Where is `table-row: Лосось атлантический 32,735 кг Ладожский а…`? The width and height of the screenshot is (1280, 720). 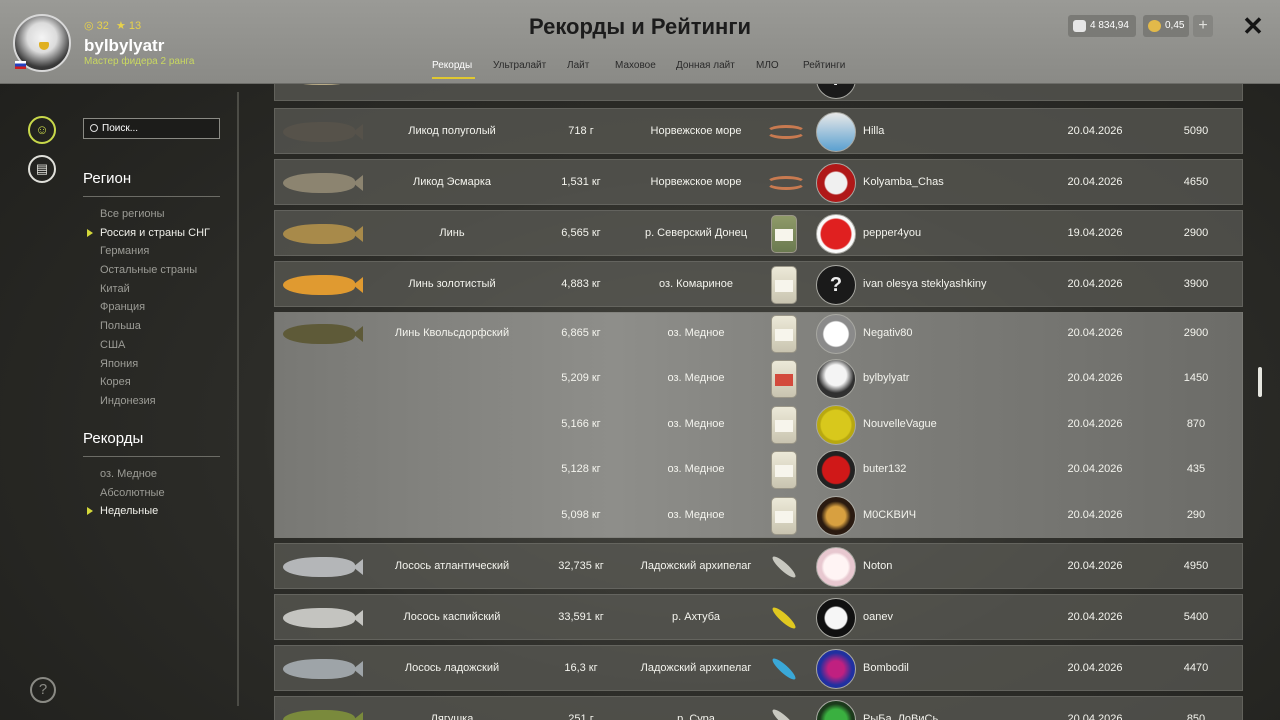 table-row: Лосось атлантический 32,735 кг Ладожский а… is located at coordinates (758, 566).